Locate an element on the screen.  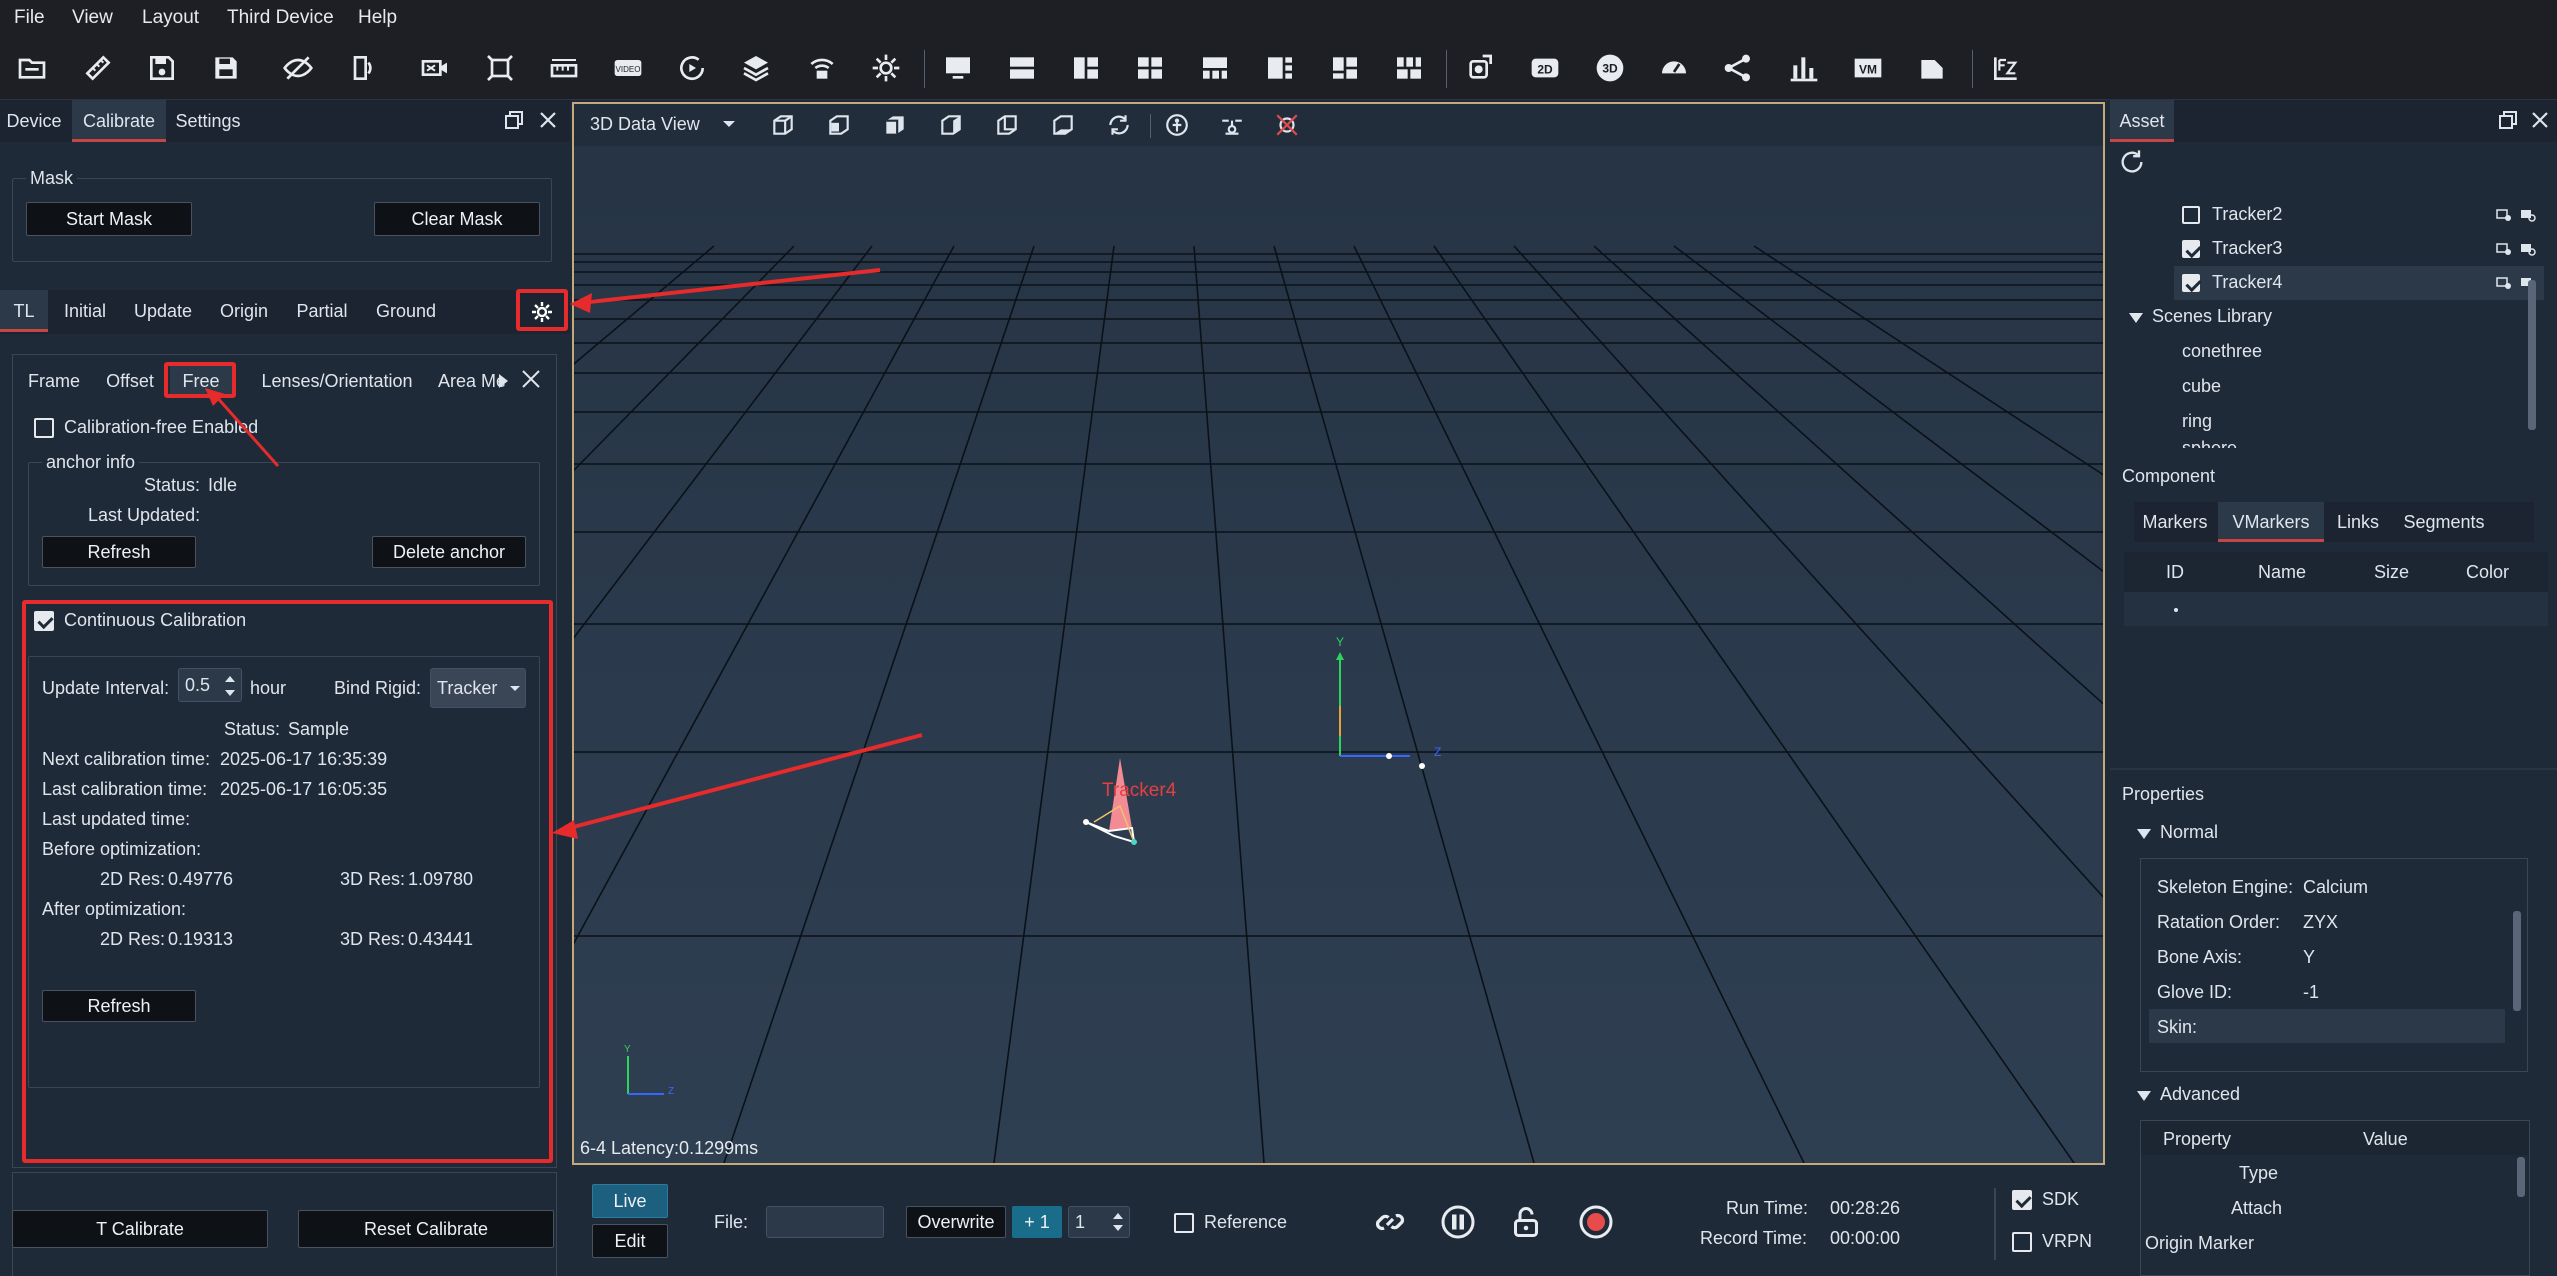
col-color: Color is located at coordinates (2487, 572).